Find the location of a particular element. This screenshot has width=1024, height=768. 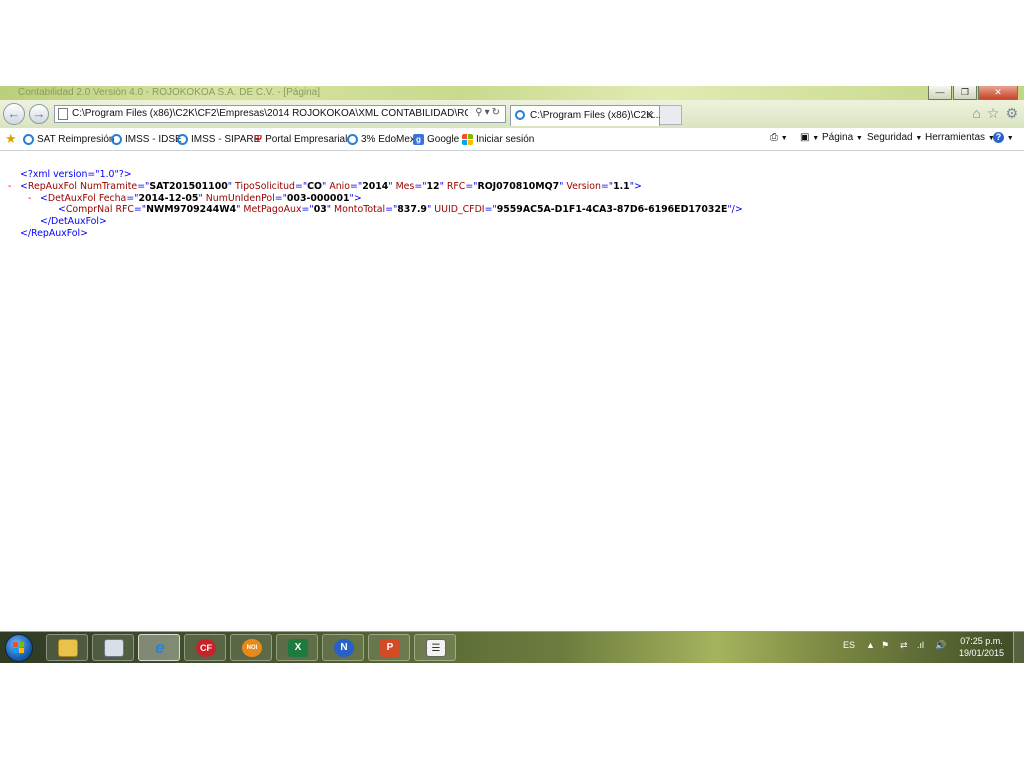

save-button: ▣ ▼ is located at coordinates (809, 137).